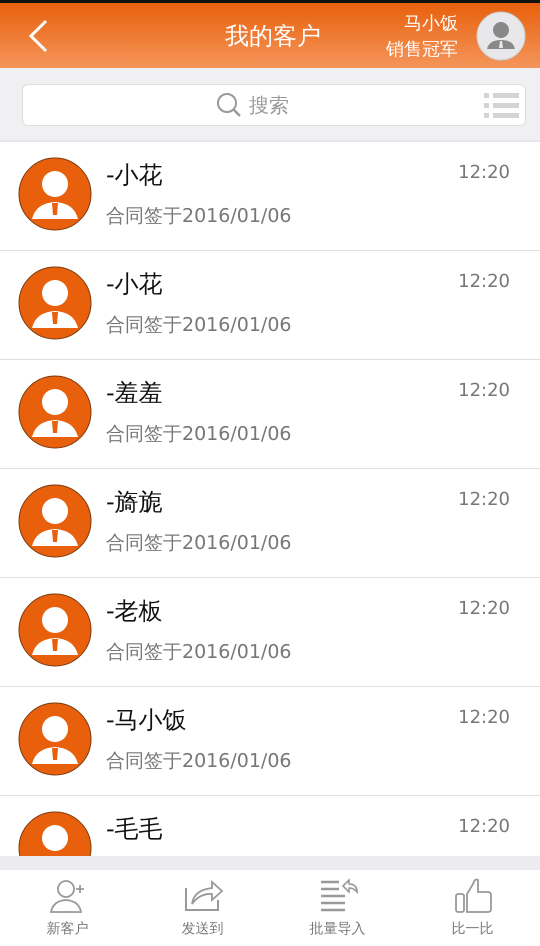  What do you see at coordinates (38, 35) in the screenshot?
I see `back-button` at bounding box center [38, 35].